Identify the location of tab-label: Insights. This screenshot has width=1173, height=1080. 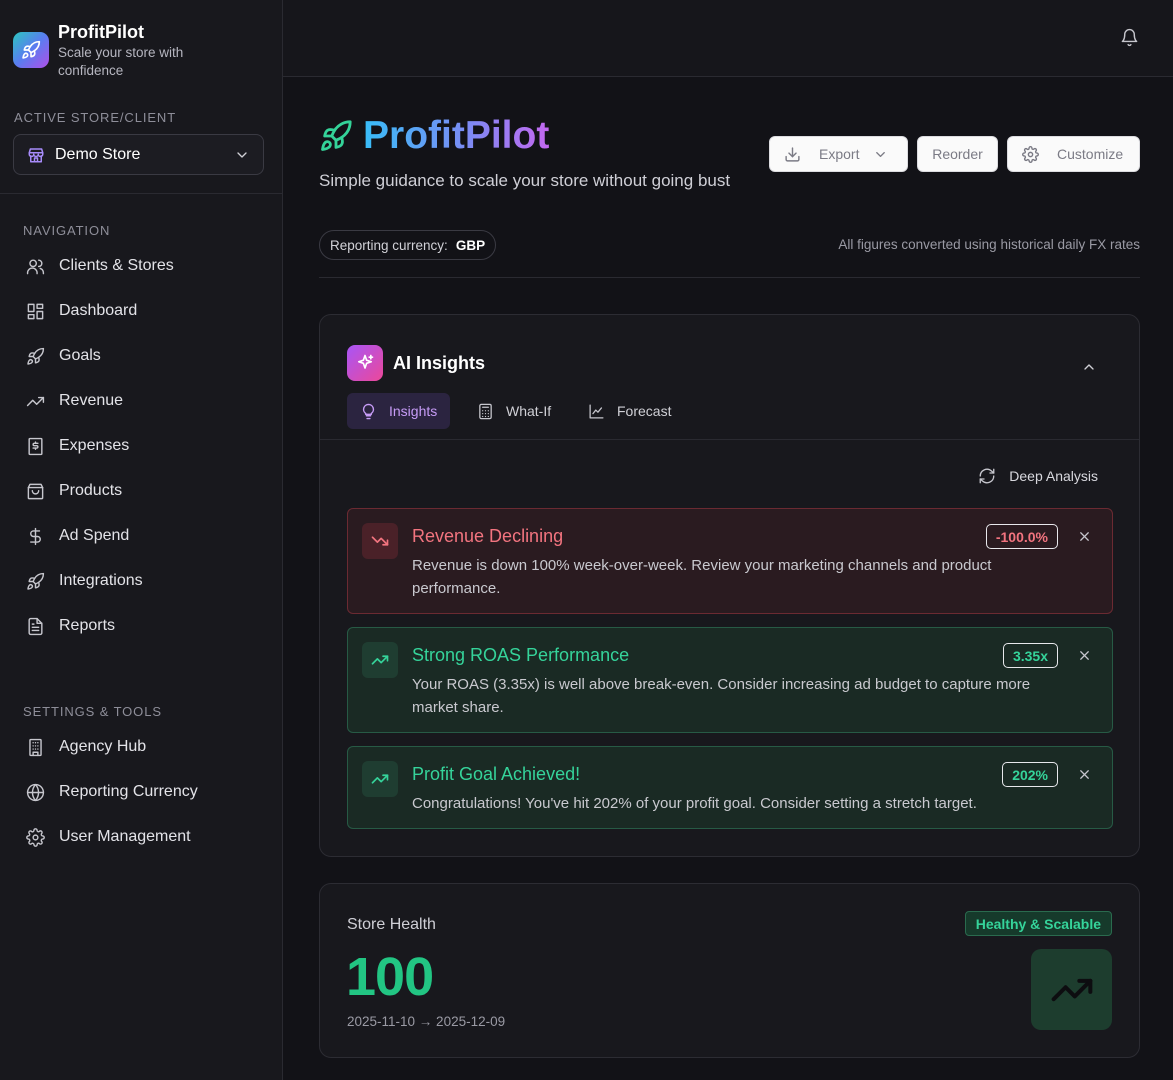
(413, 411).